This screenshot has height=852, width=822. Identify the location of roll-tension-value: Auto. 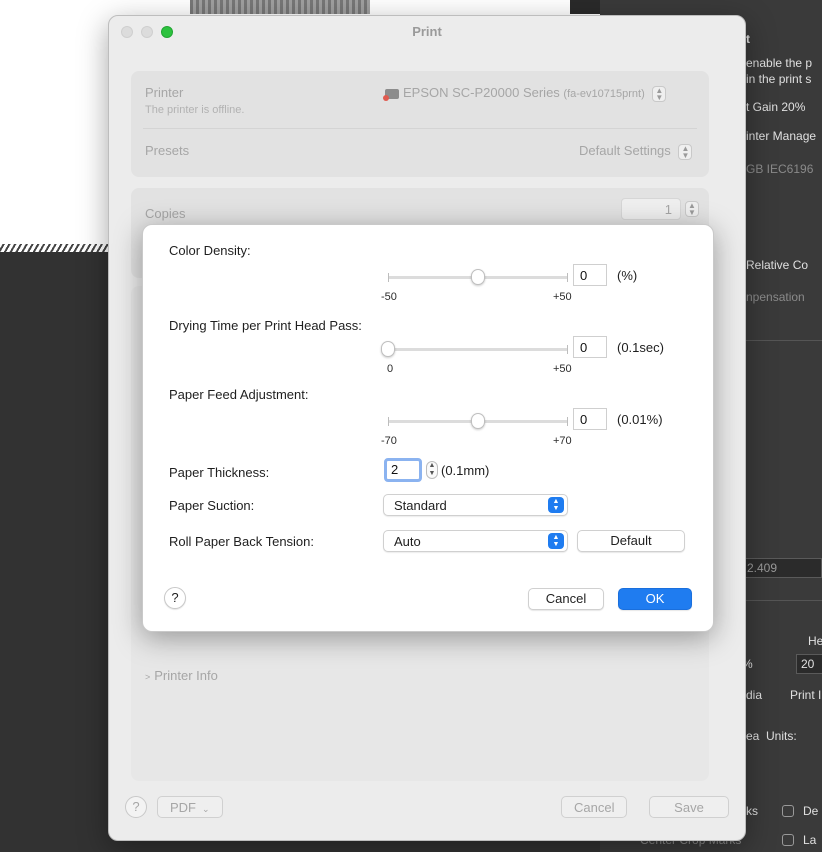
(407, 541).